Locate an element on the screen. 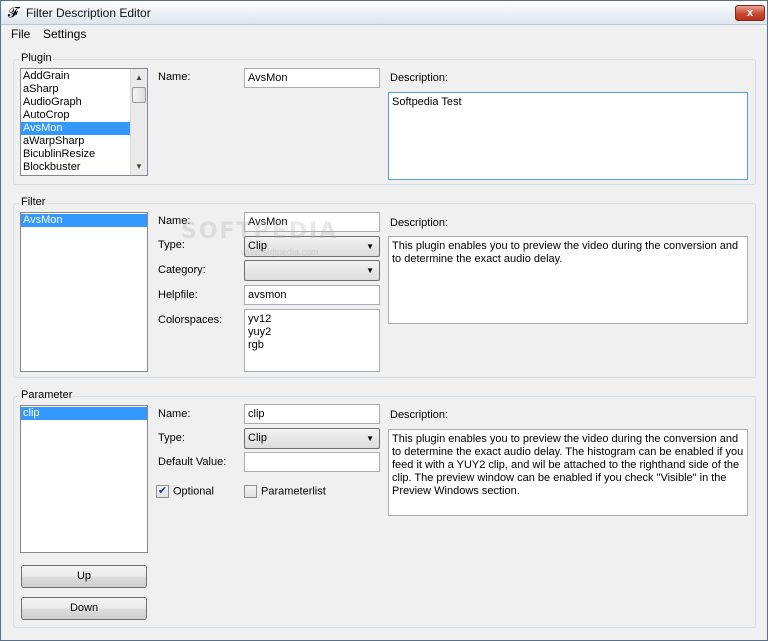 The height and width of the screenshot is (641, 768). menu-bar: File Settings is located at coordinates (384, 34).